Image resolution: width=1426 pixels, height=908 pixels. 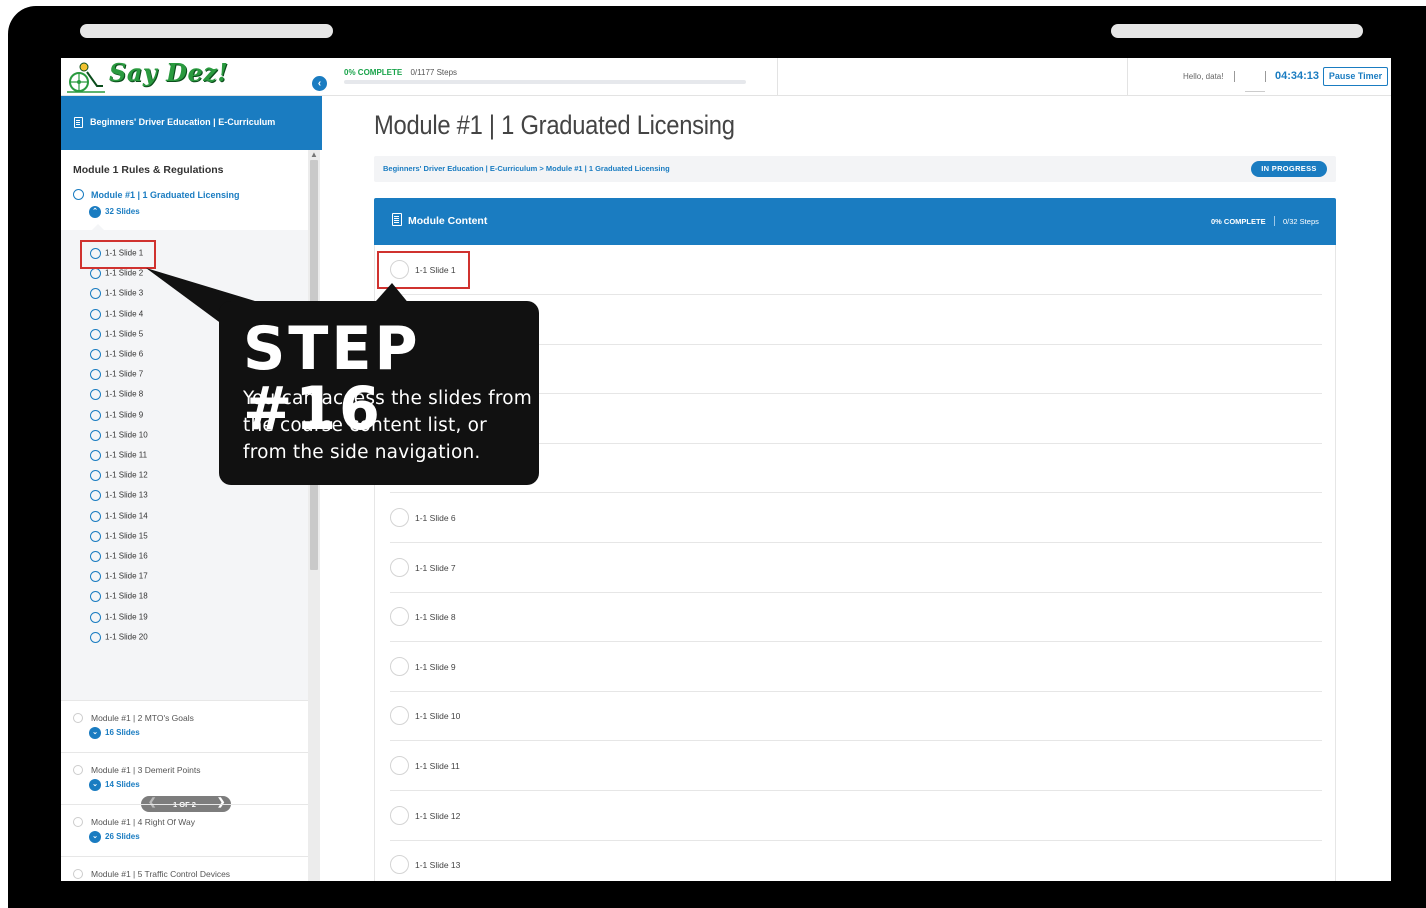 I want to click on pause-timer-button: Pause Timer, so click(x=1355, y=76).